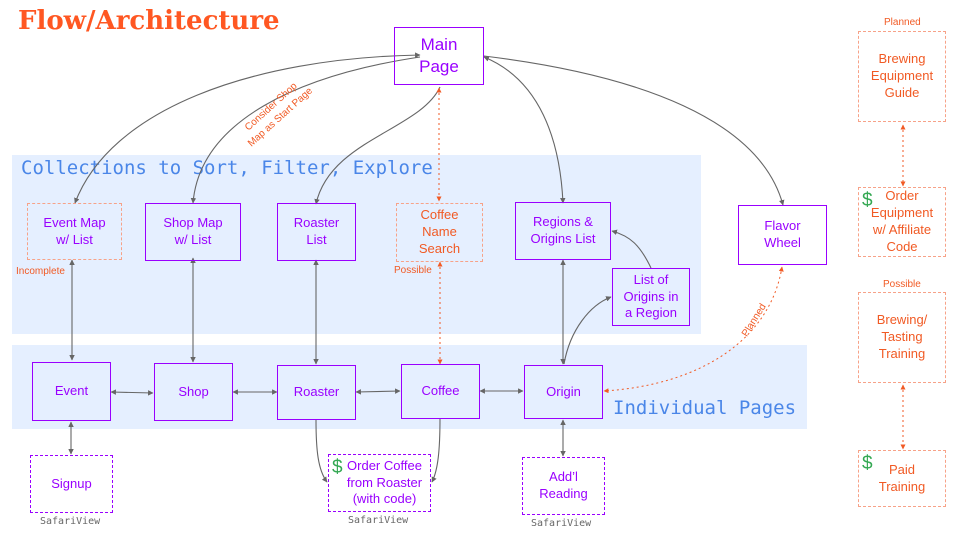  I want to click on node-order-equipment: $ Order Equipment w/ Affiliate Code, so click(902, 222).